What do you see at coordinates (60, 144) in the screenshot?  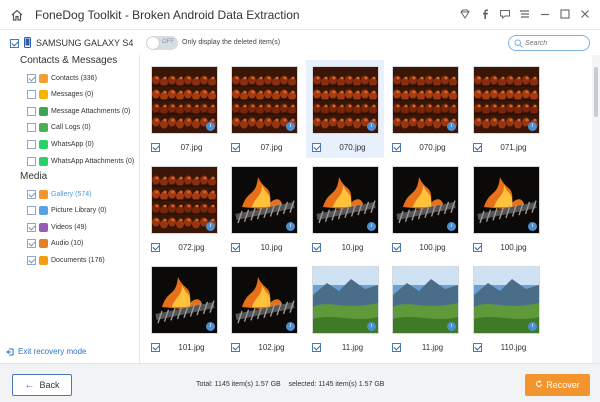 I see `category-item: WhatsApp (0)` at bounding box center [60, 144].